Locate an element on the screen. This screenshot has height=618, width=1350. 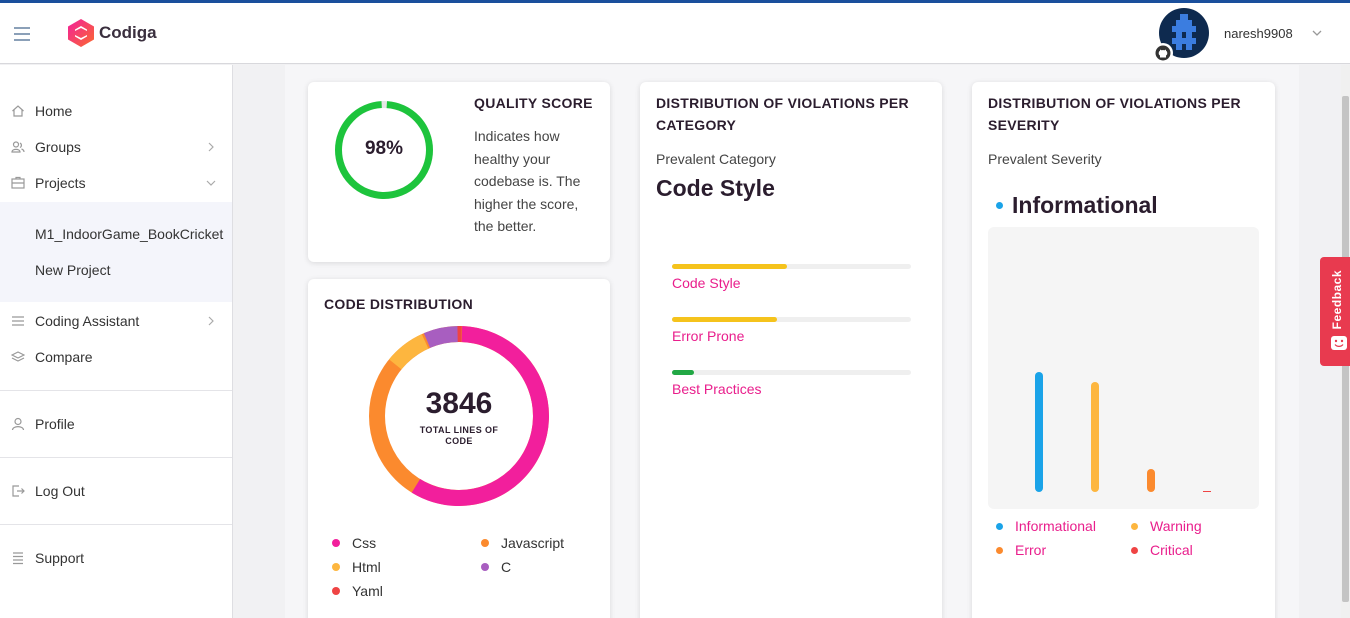
legend-item-c: C is located at coordinates (496, 567).